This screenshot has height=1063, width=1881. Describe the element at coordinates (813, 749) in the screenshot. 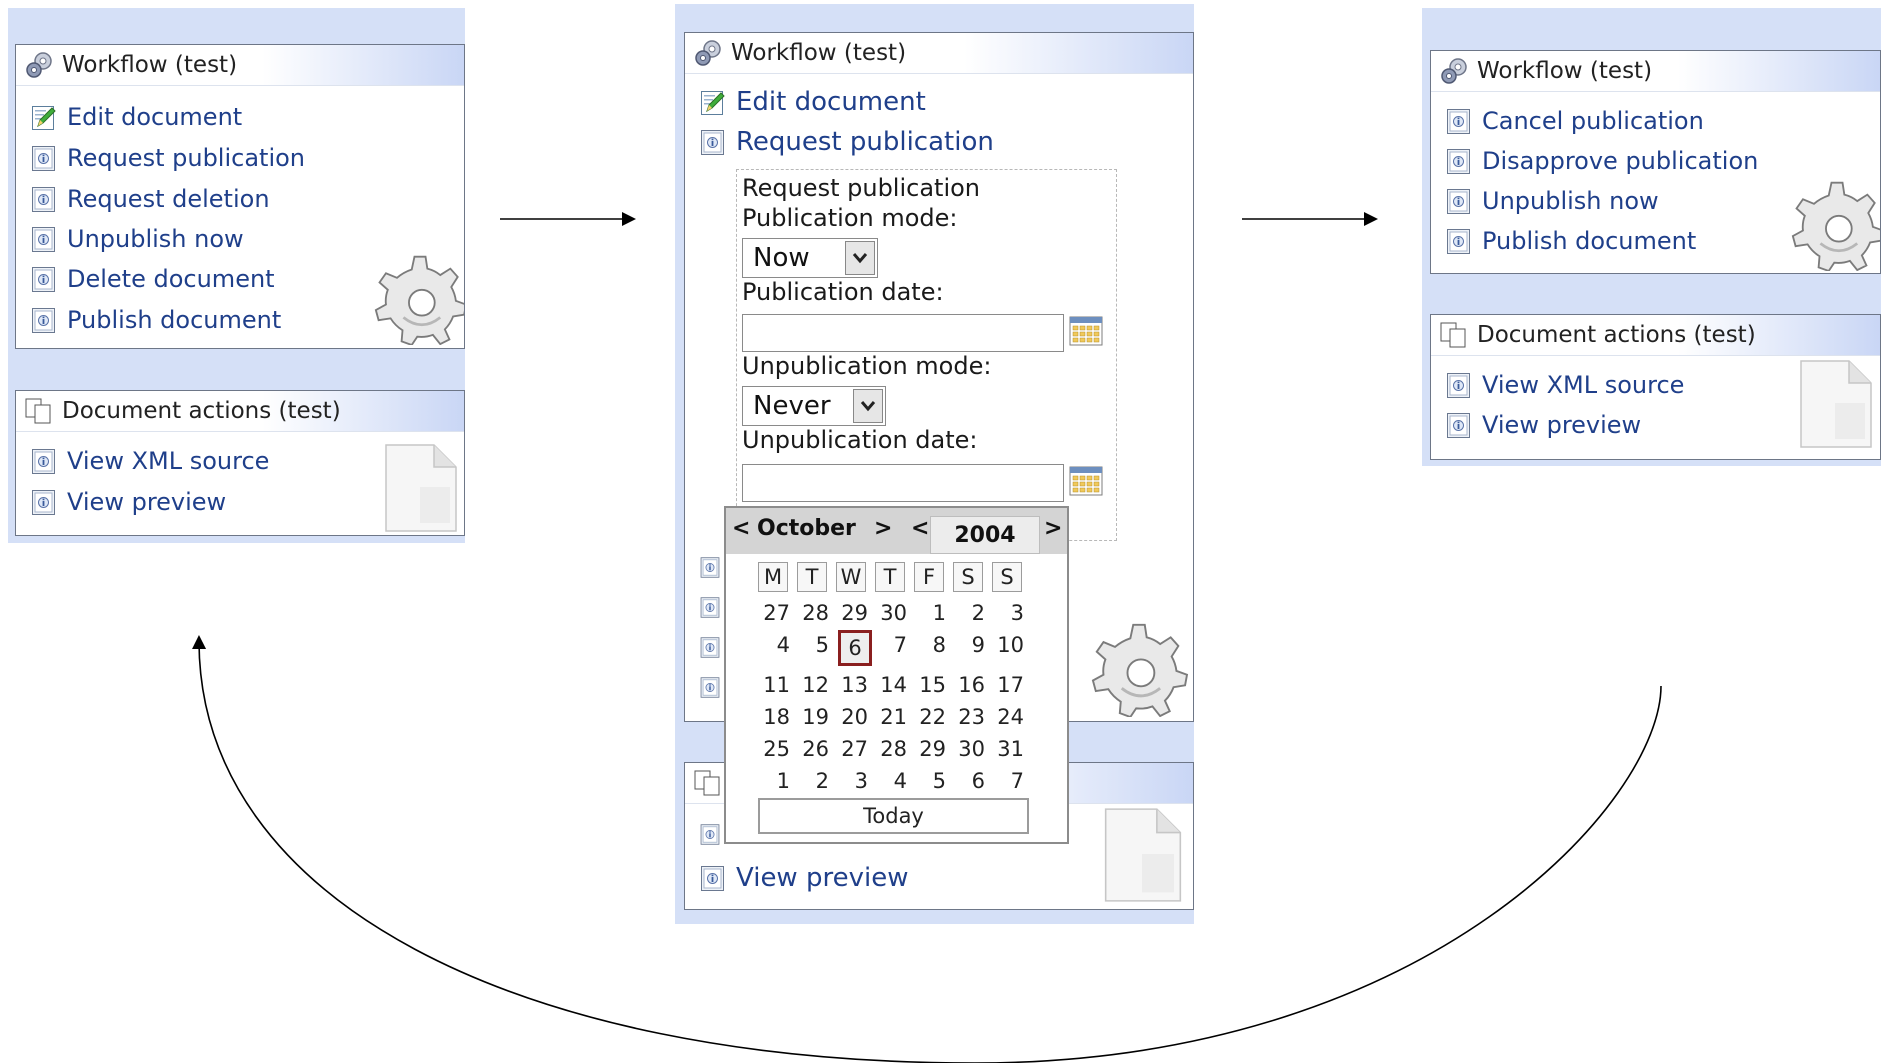

I see `calendar-day: 26` at that location.